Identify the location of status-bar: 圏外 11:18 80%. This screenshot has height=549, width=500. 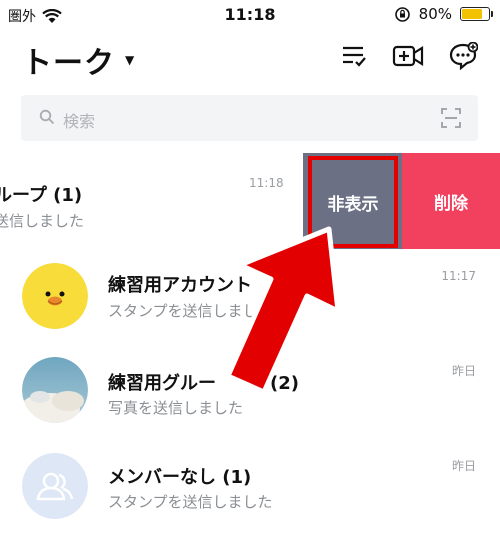
(250, 15).